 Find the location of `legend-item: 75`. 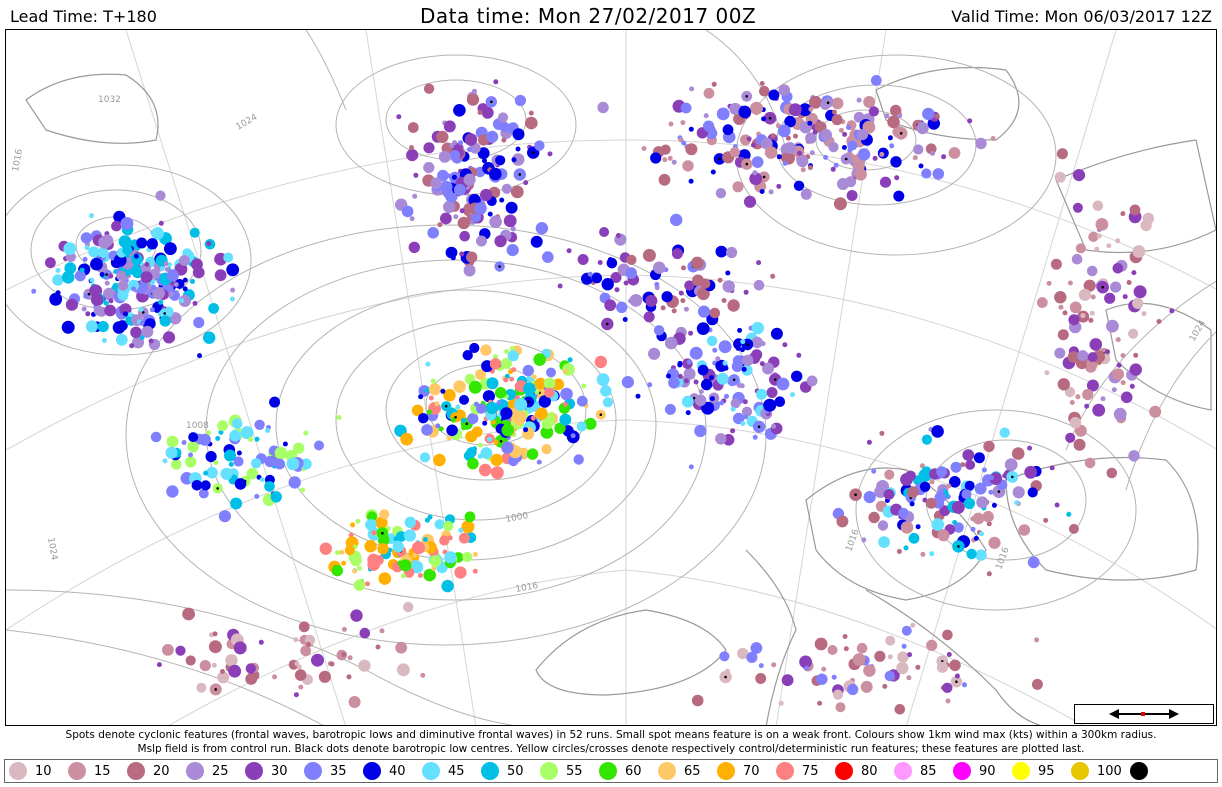

legend-item: 75 is located at coordinates (801, 771).